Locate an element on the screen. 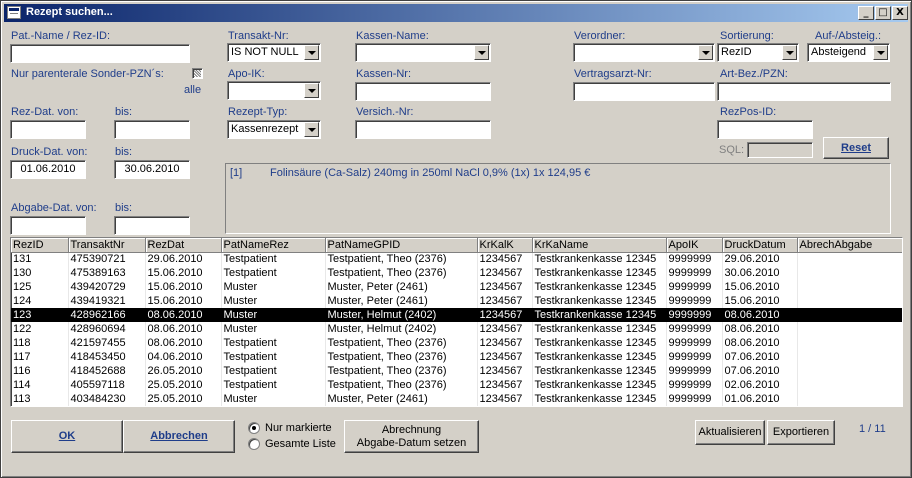 The width and height of the screenshot is (912, 478). column-header: KrKaName is located at coordinates (599, 245).